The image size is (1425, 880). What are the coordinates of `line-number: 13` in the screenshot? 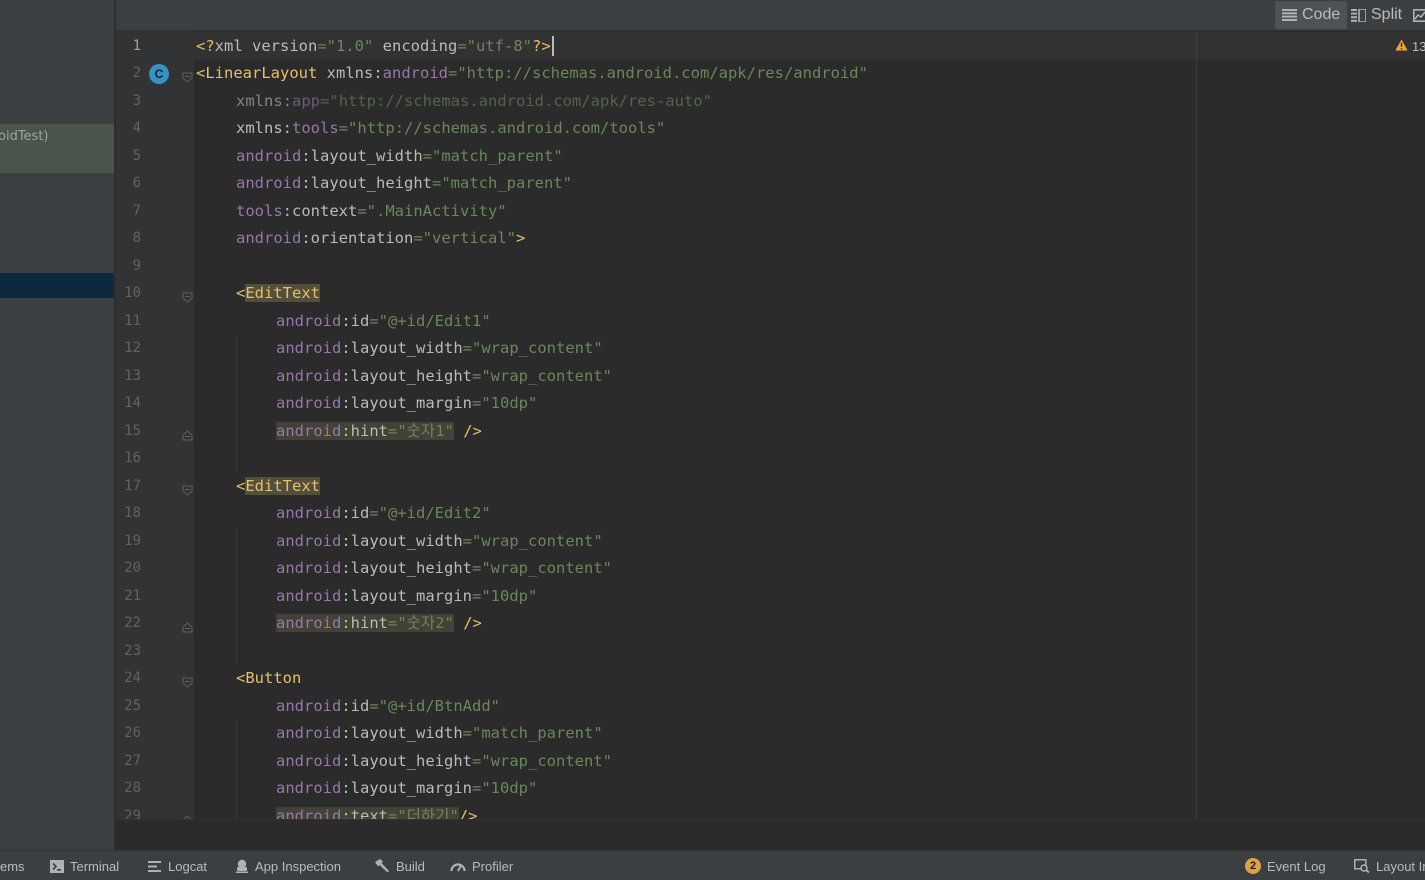 It's located at (132, 375).